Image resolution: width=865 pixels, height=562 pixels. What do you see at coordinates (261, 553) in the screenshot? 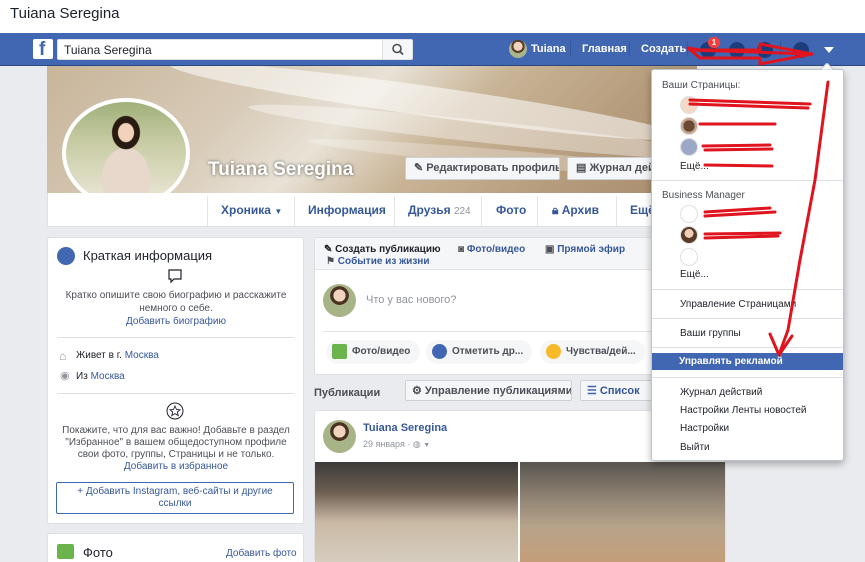
I see `add-photo-link: Добавить фото` at bounding box center [261, 553].